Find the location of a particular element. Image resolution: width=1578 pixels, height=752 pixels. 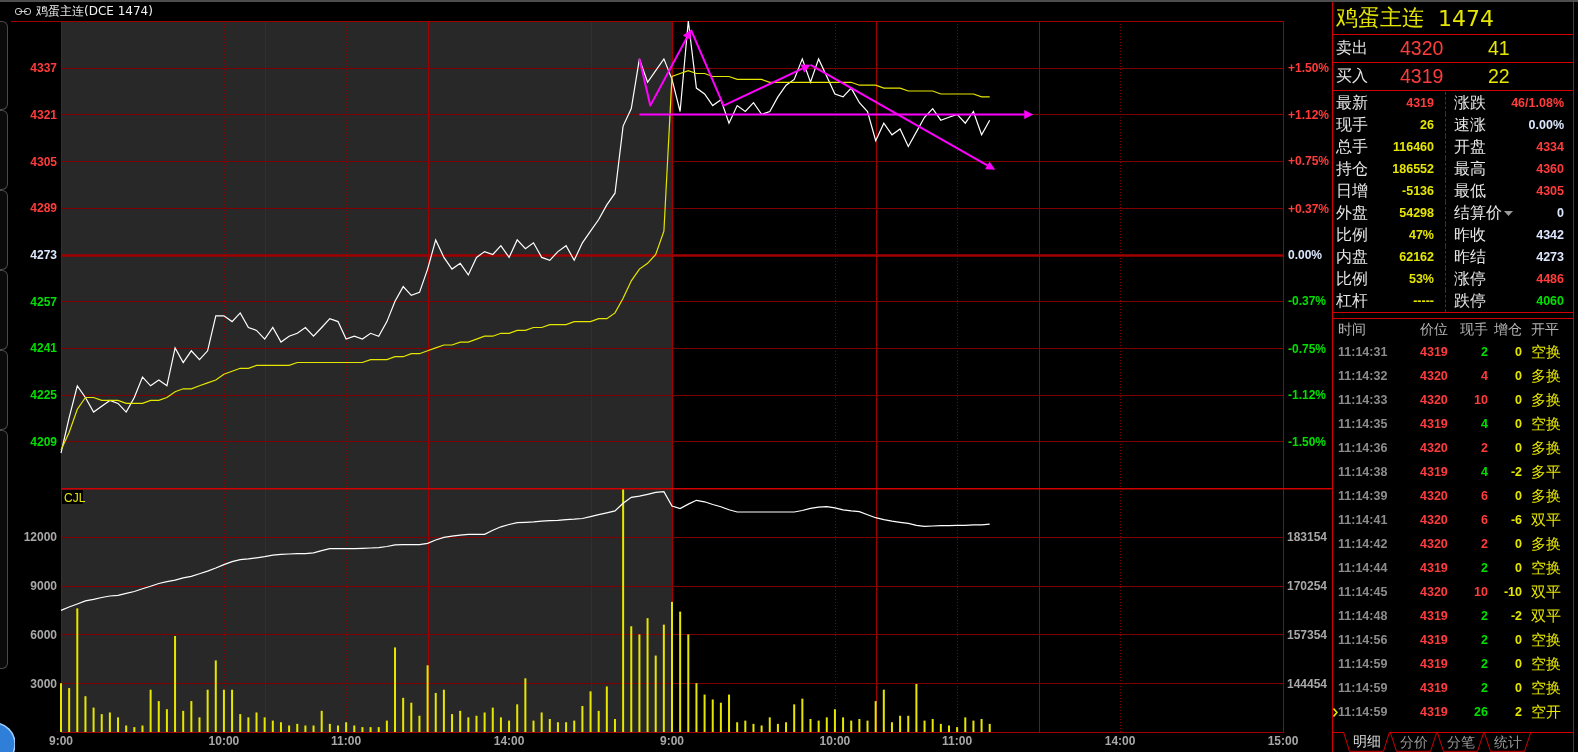

open-interest-axis-label: 157354 is located at coordinates (1307, 634).